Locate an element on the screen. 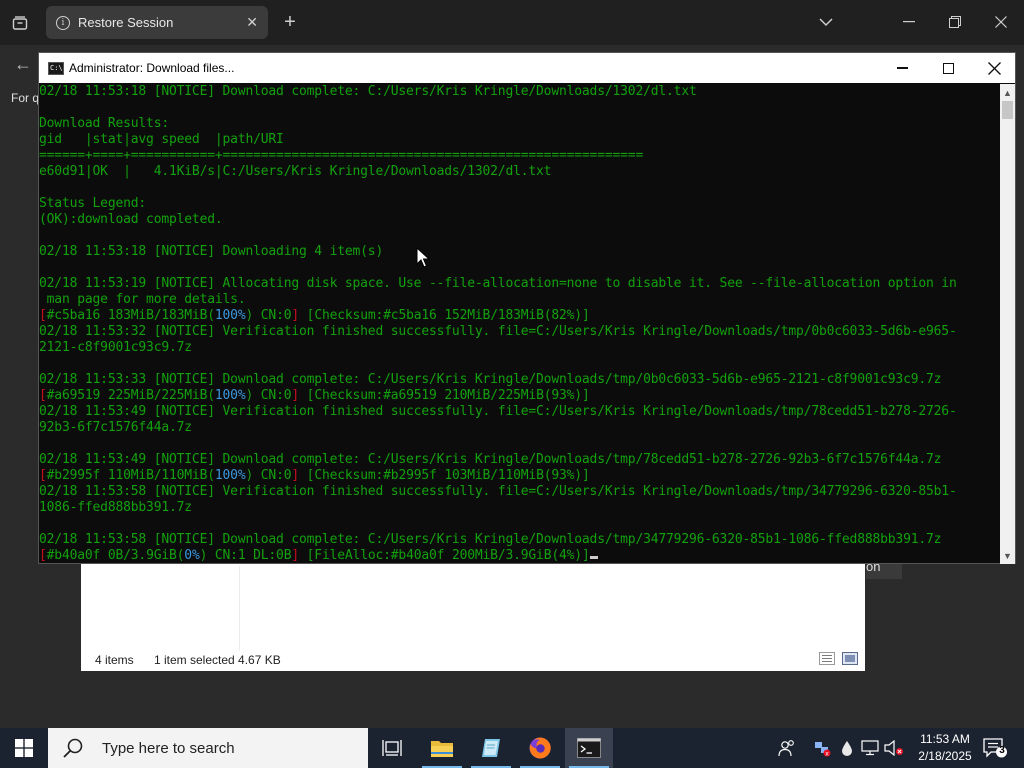 Image resolution: width=1024 pixels, height=768 pixels. console-segment: #c5ba16 183MiB/183MiB( is located at coordinates (130, 315).